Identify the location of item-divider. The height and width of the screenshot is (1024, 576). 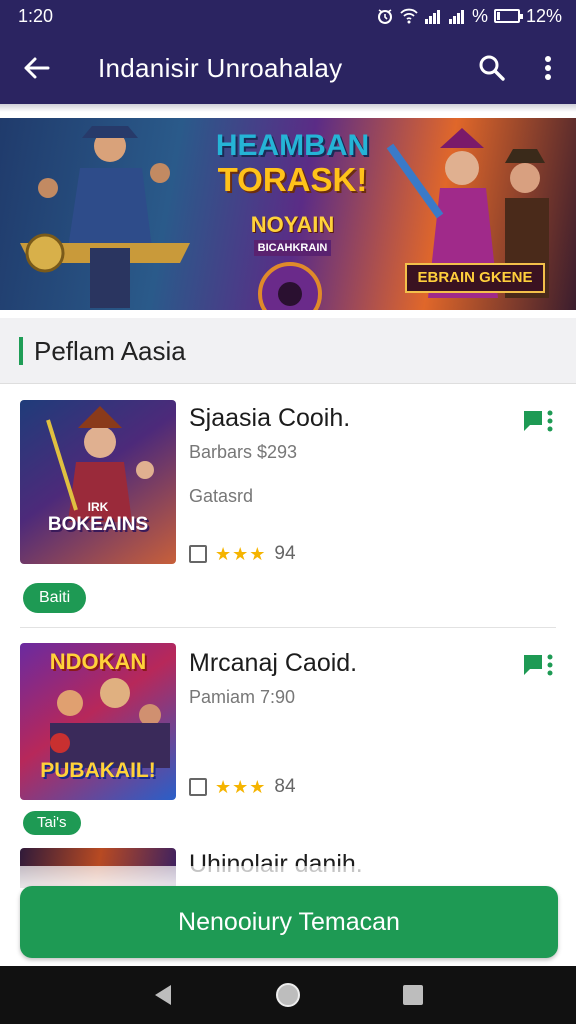
(288, 627).